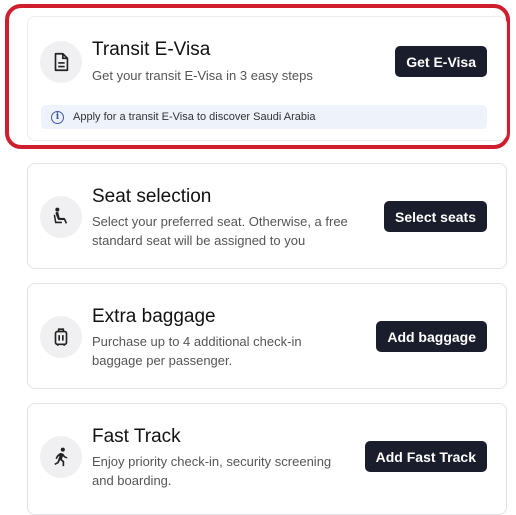 The height and width of the screenshot is (515, 516). Describe the element at coordinates (61, 457) in the screenshot. I see `running-person-icon` at that location.